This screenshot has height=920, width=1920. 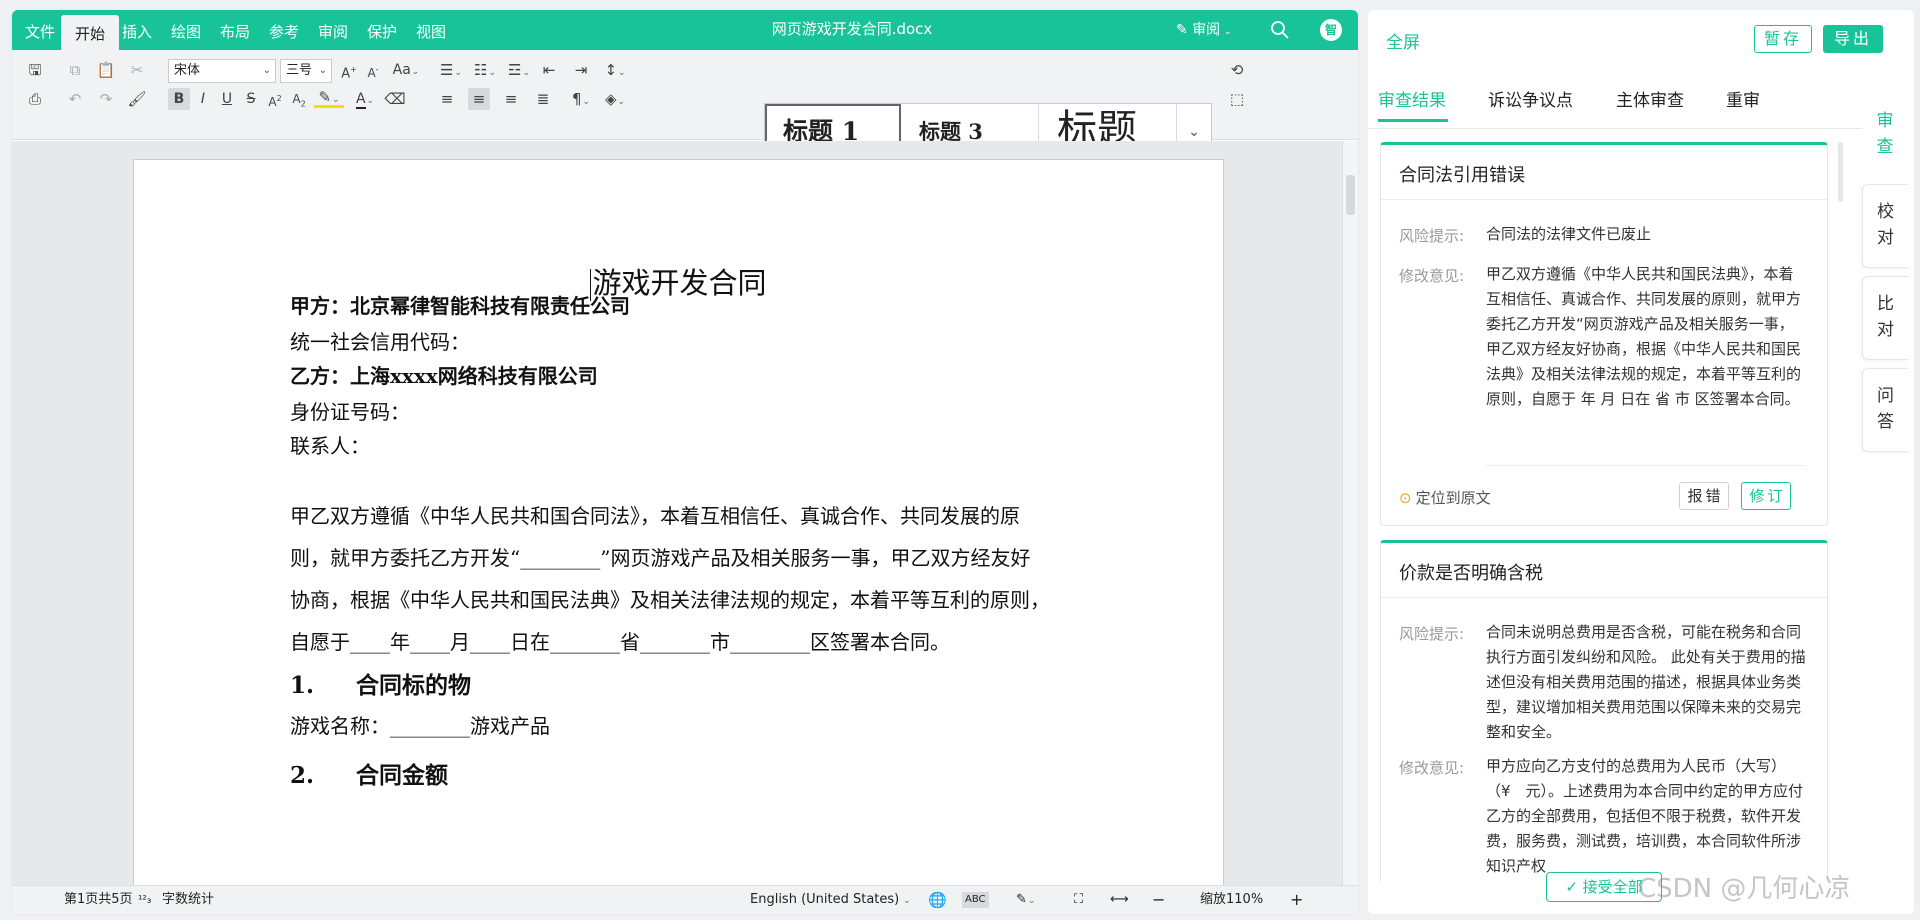 I want to click on report-error-button: 报错, so click(x=1704, y=496).